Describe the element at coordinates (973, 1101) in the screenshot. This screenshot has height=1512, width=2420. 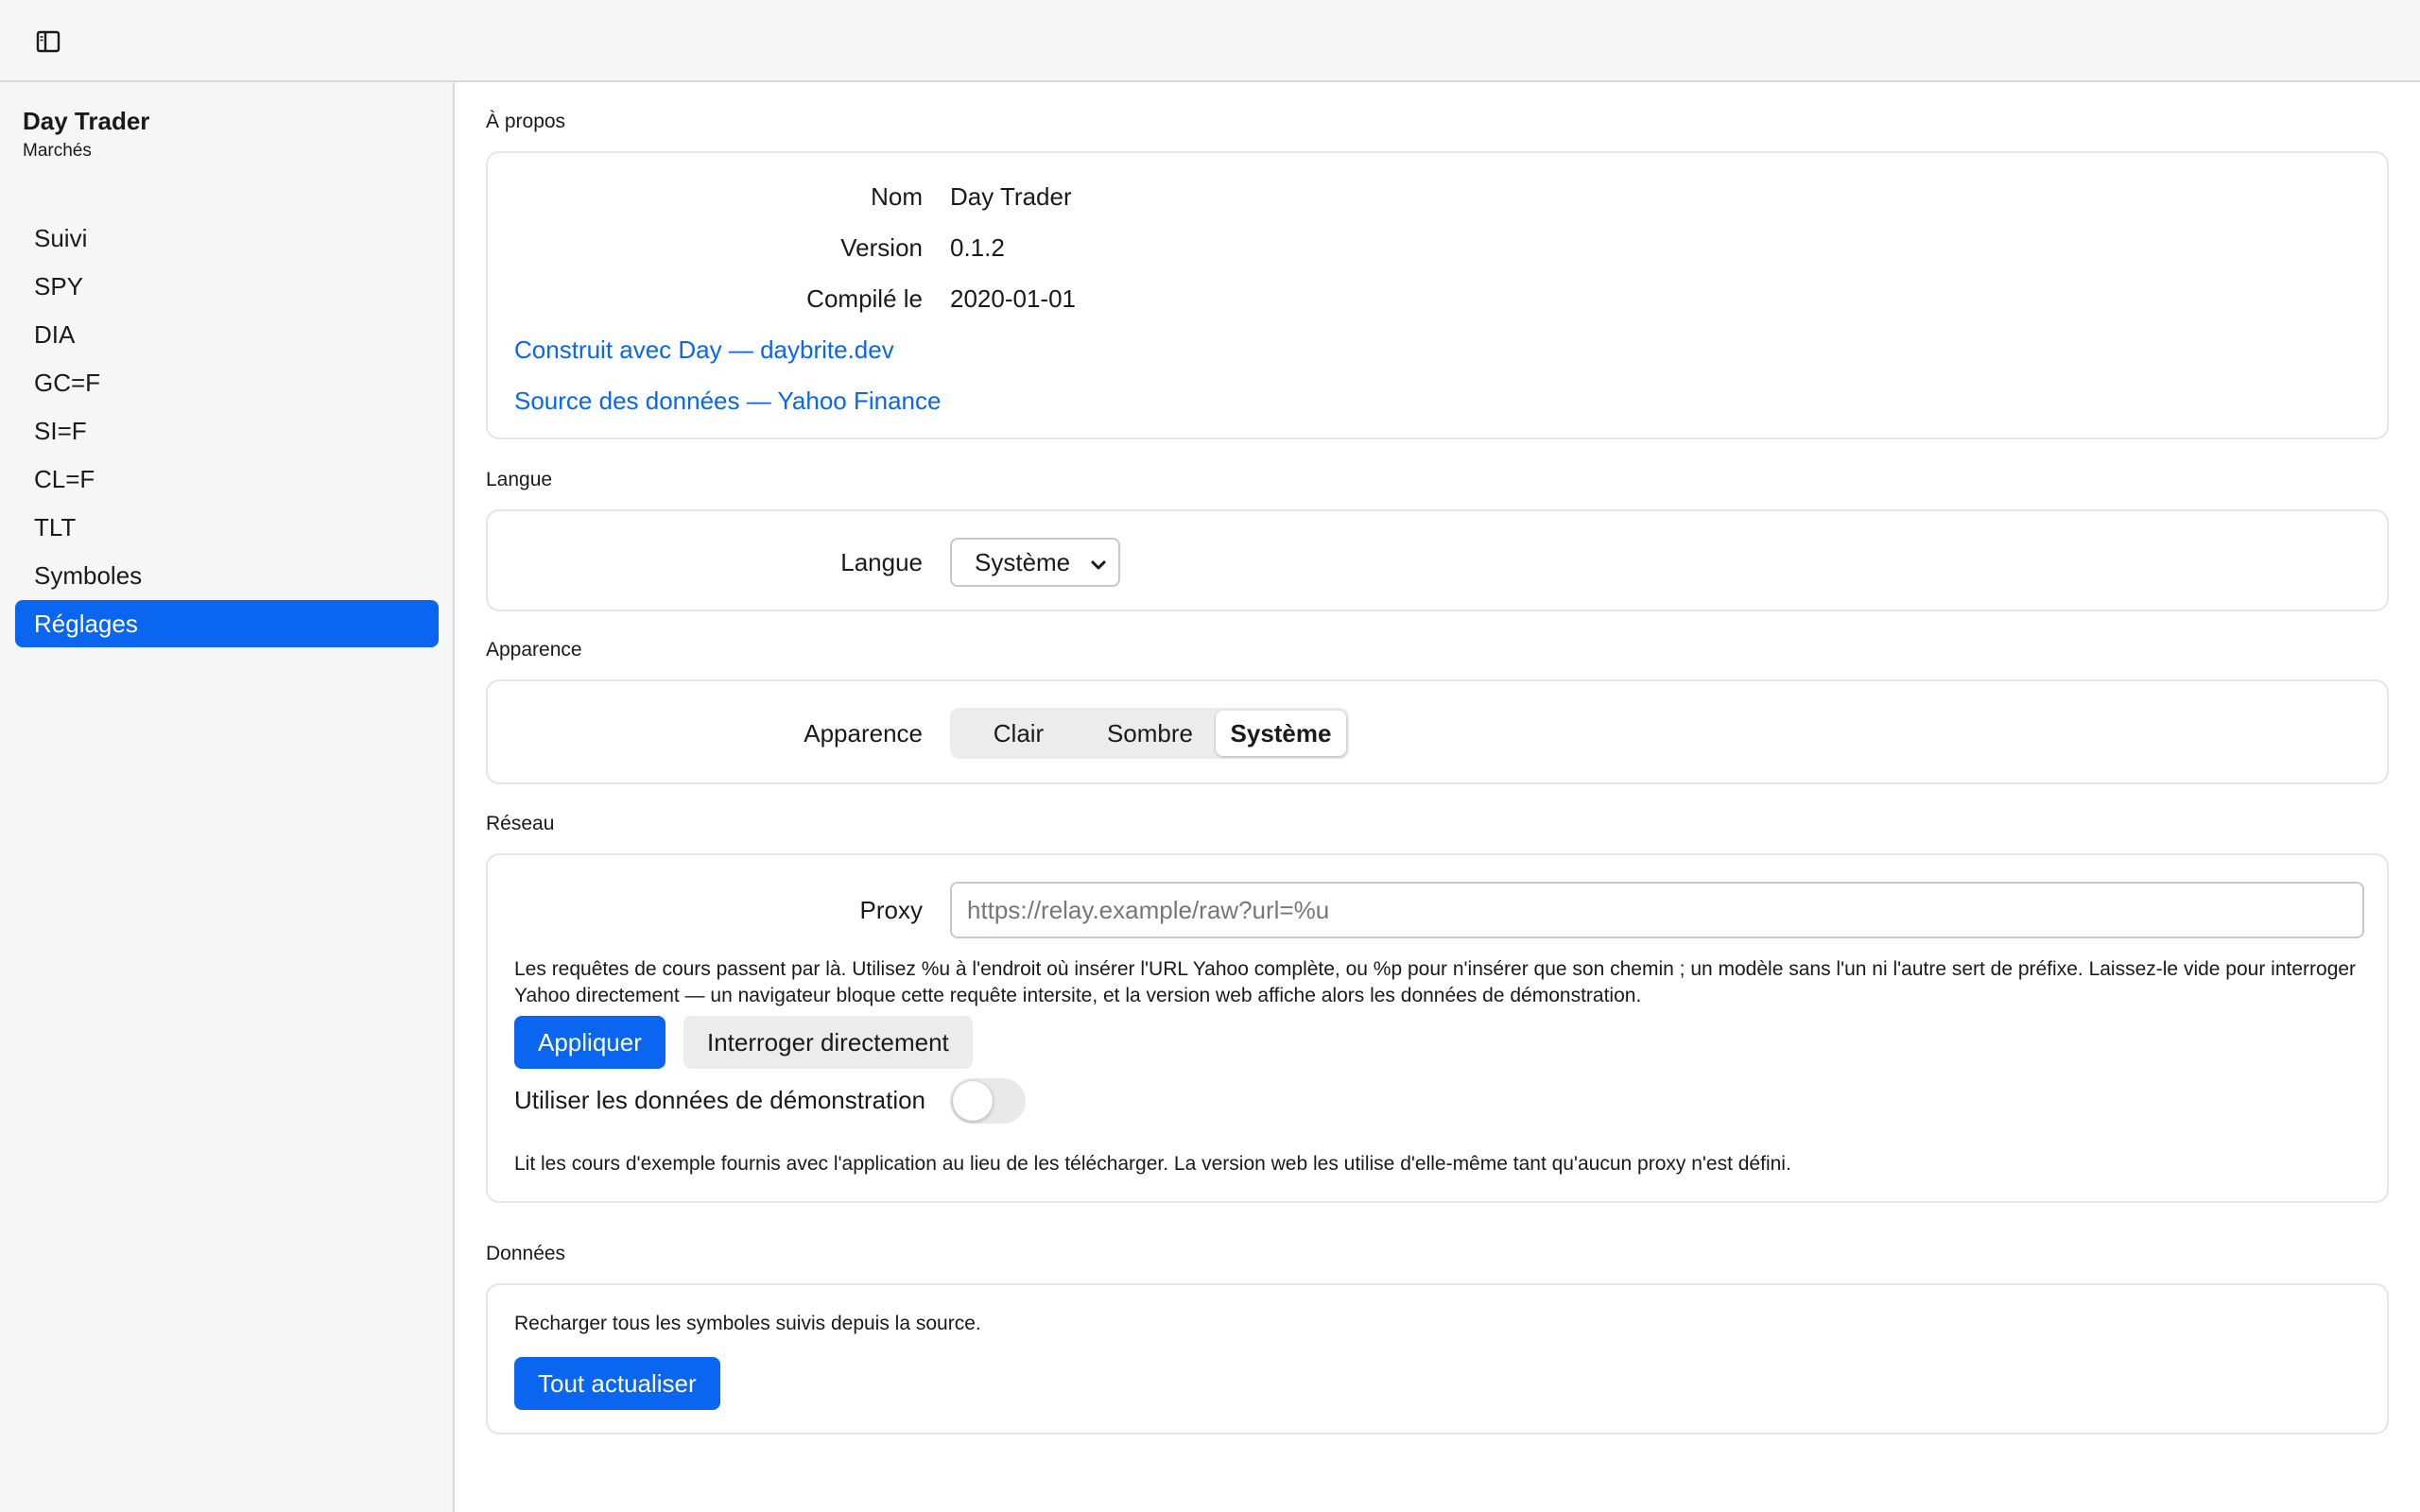
I see `toggle-knob` at that location.